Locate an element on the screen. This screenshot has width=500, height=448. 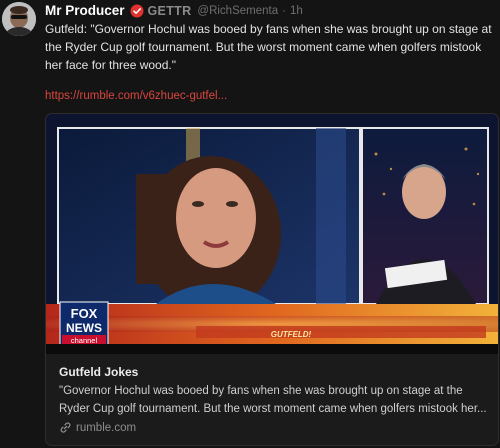
author-handle: @RichSementa is located at coordinates (237, 11).